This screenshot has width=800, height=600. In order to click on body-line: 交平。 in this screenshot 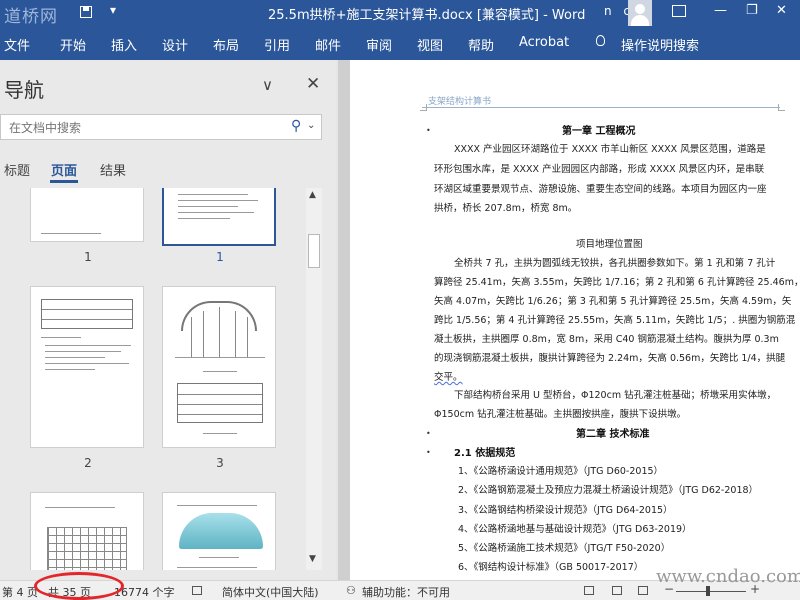, I will do `click(448, 377)`.